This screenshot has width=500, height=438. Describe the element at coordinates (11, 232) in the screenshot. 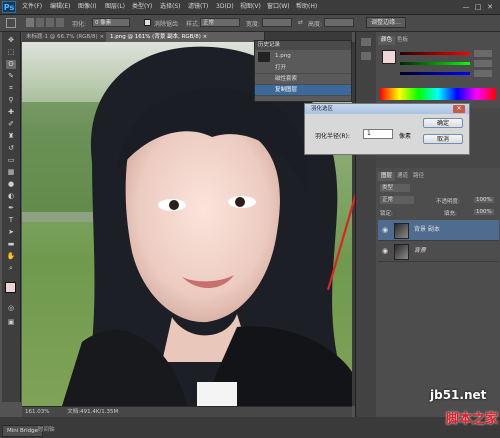

I see `path-select-tool-icon: ➤` at that location.